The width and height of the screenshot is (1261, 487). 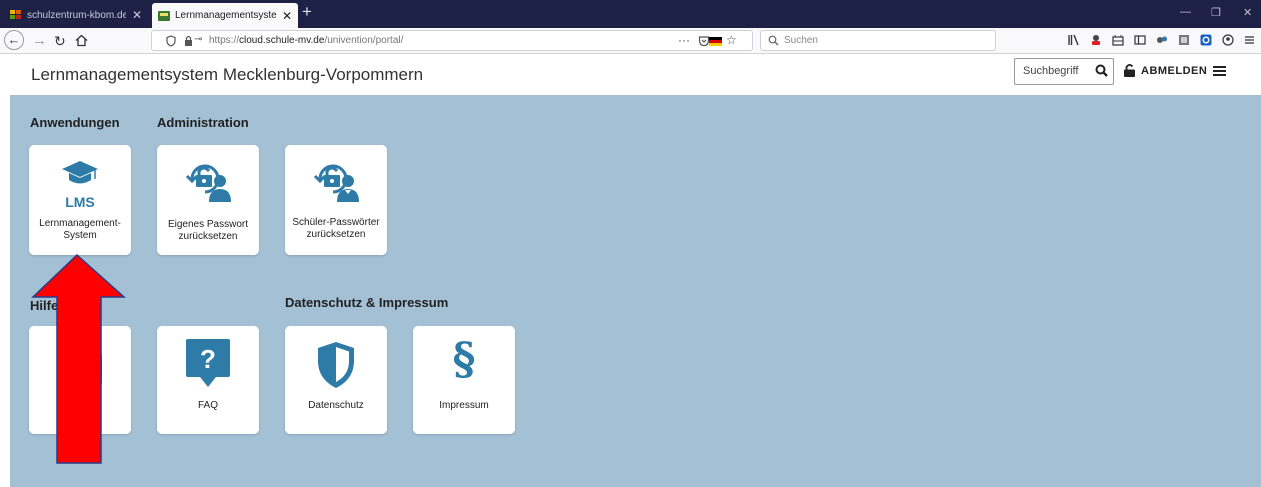 I want to click on tile-label-line2: System, so click(x=80, y=235).